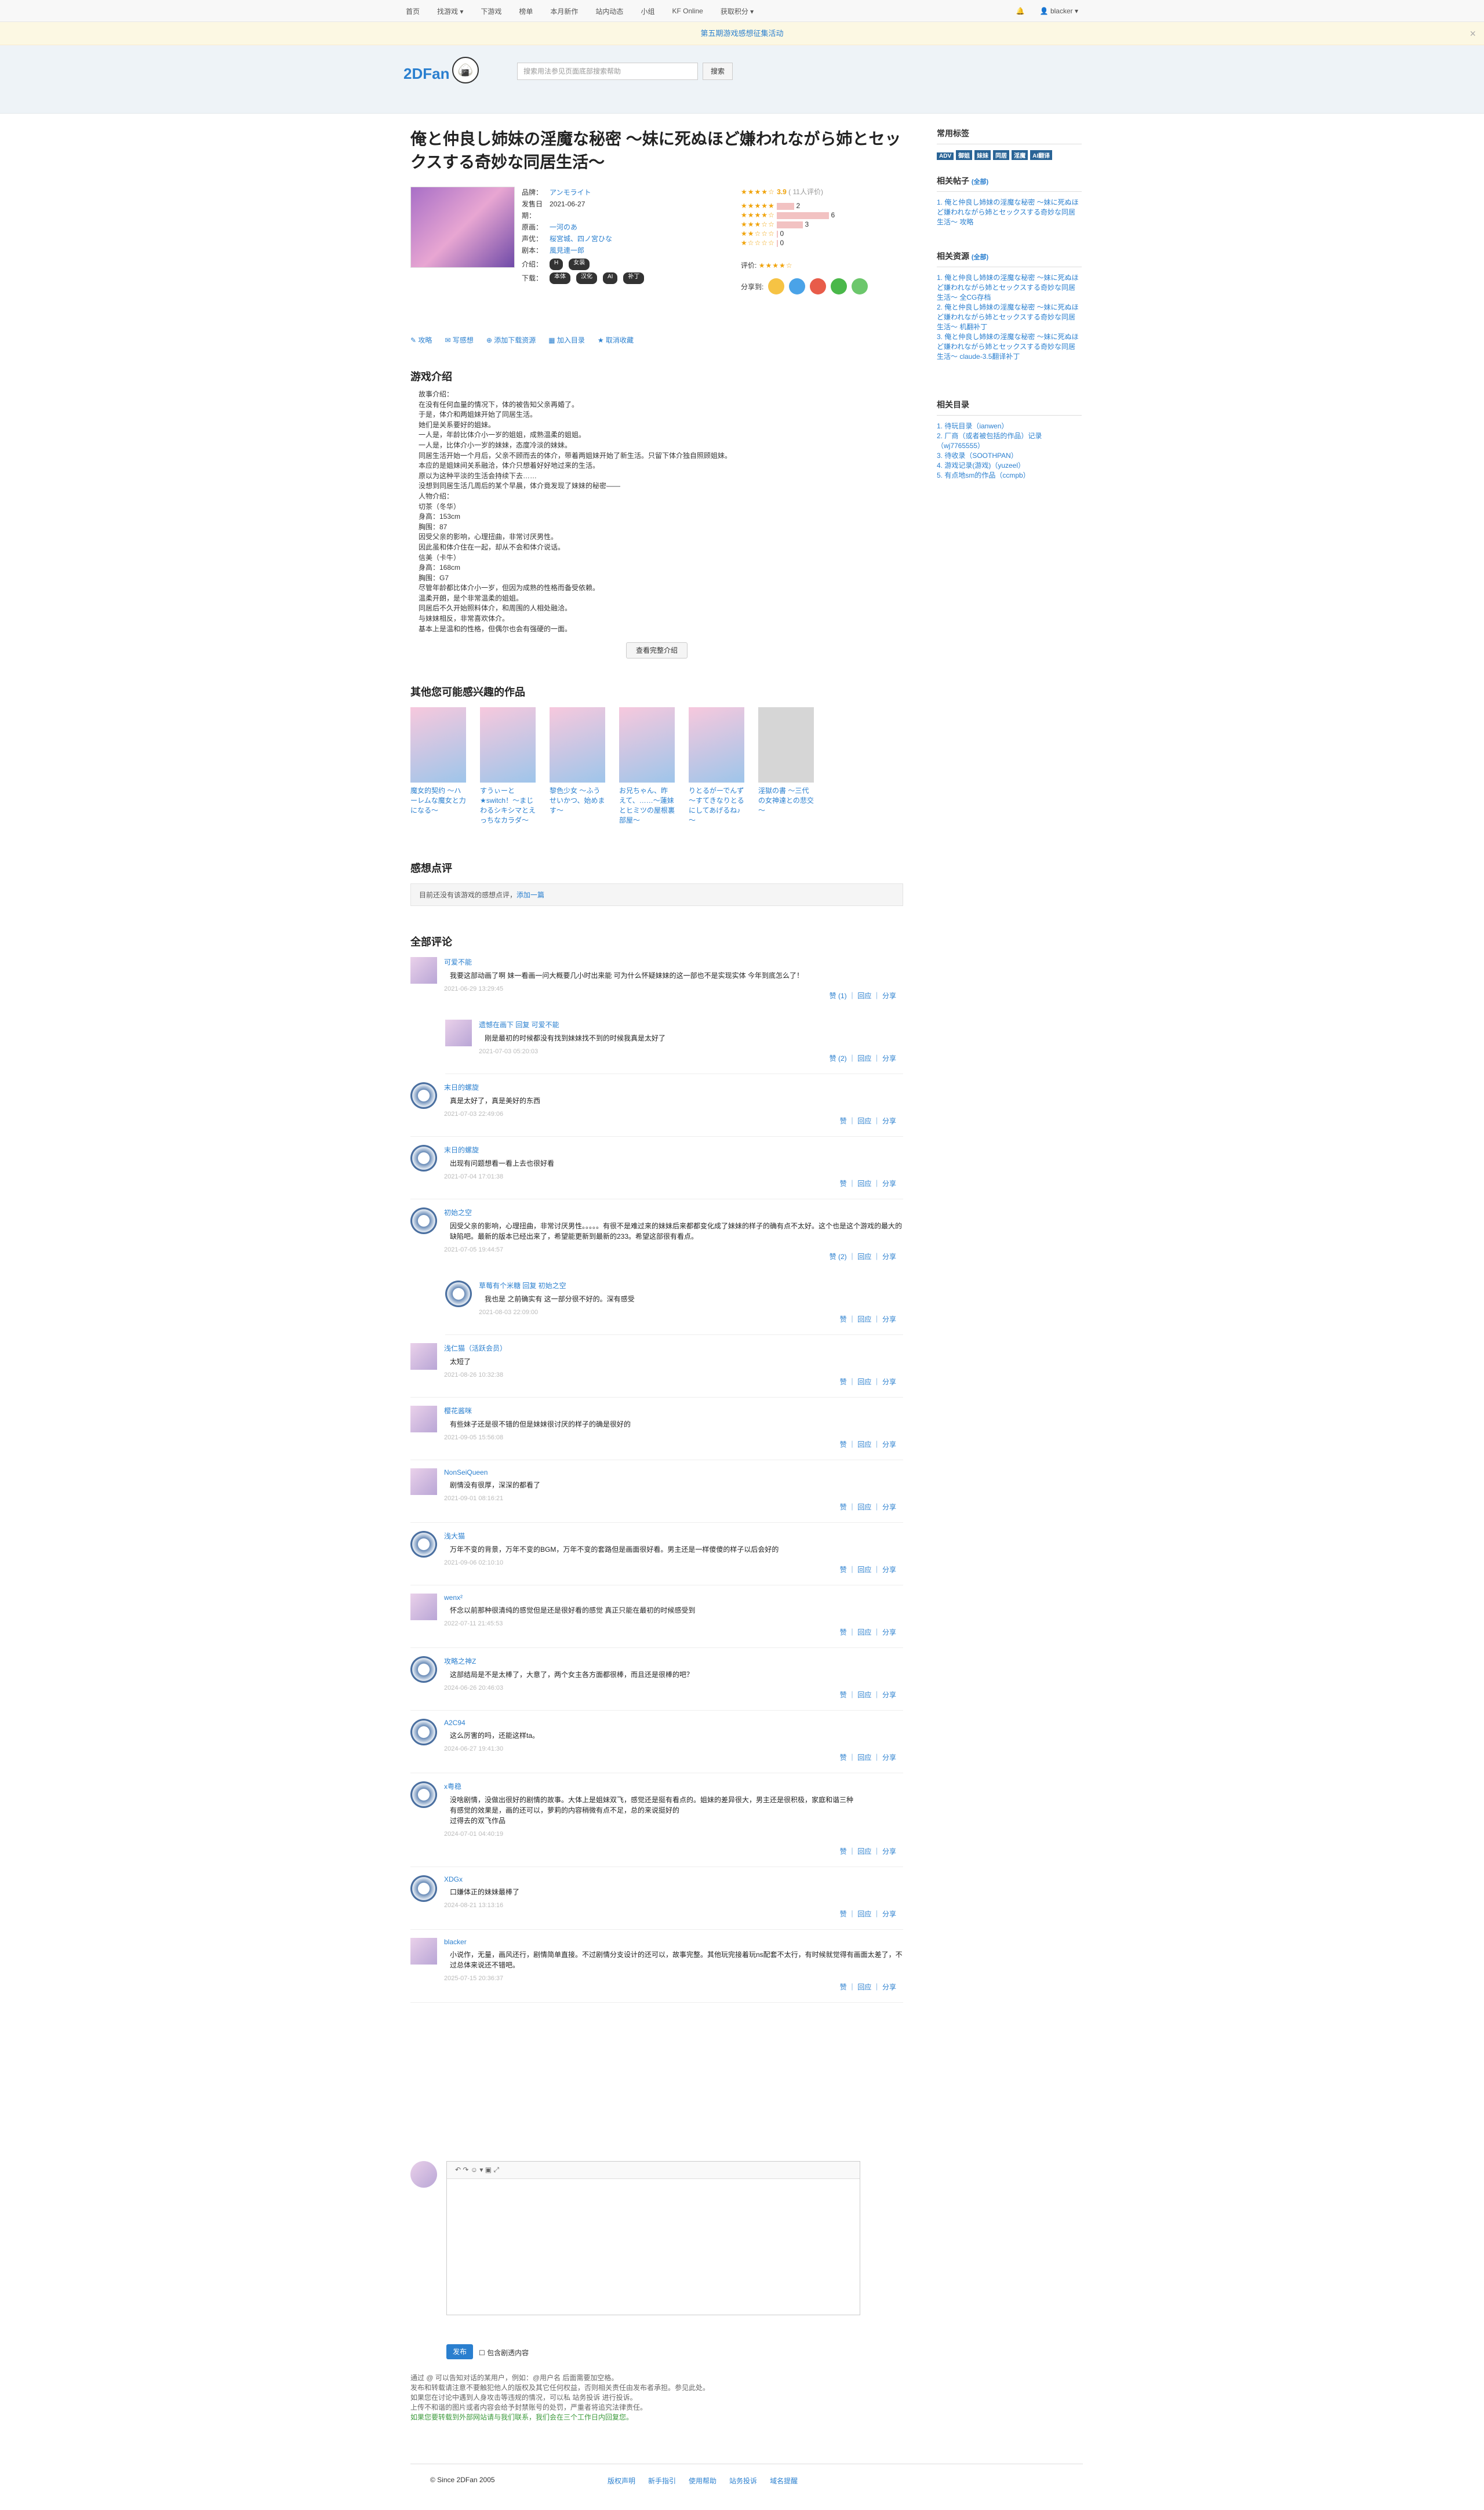  What do you see at coordinates (647, 766) in the screenshot?
I see `recommend-item: お兄ちゃん、昨えて、……～蓮妹とヒミツの屋根裏部屋～` at bounding box center [647, 766].